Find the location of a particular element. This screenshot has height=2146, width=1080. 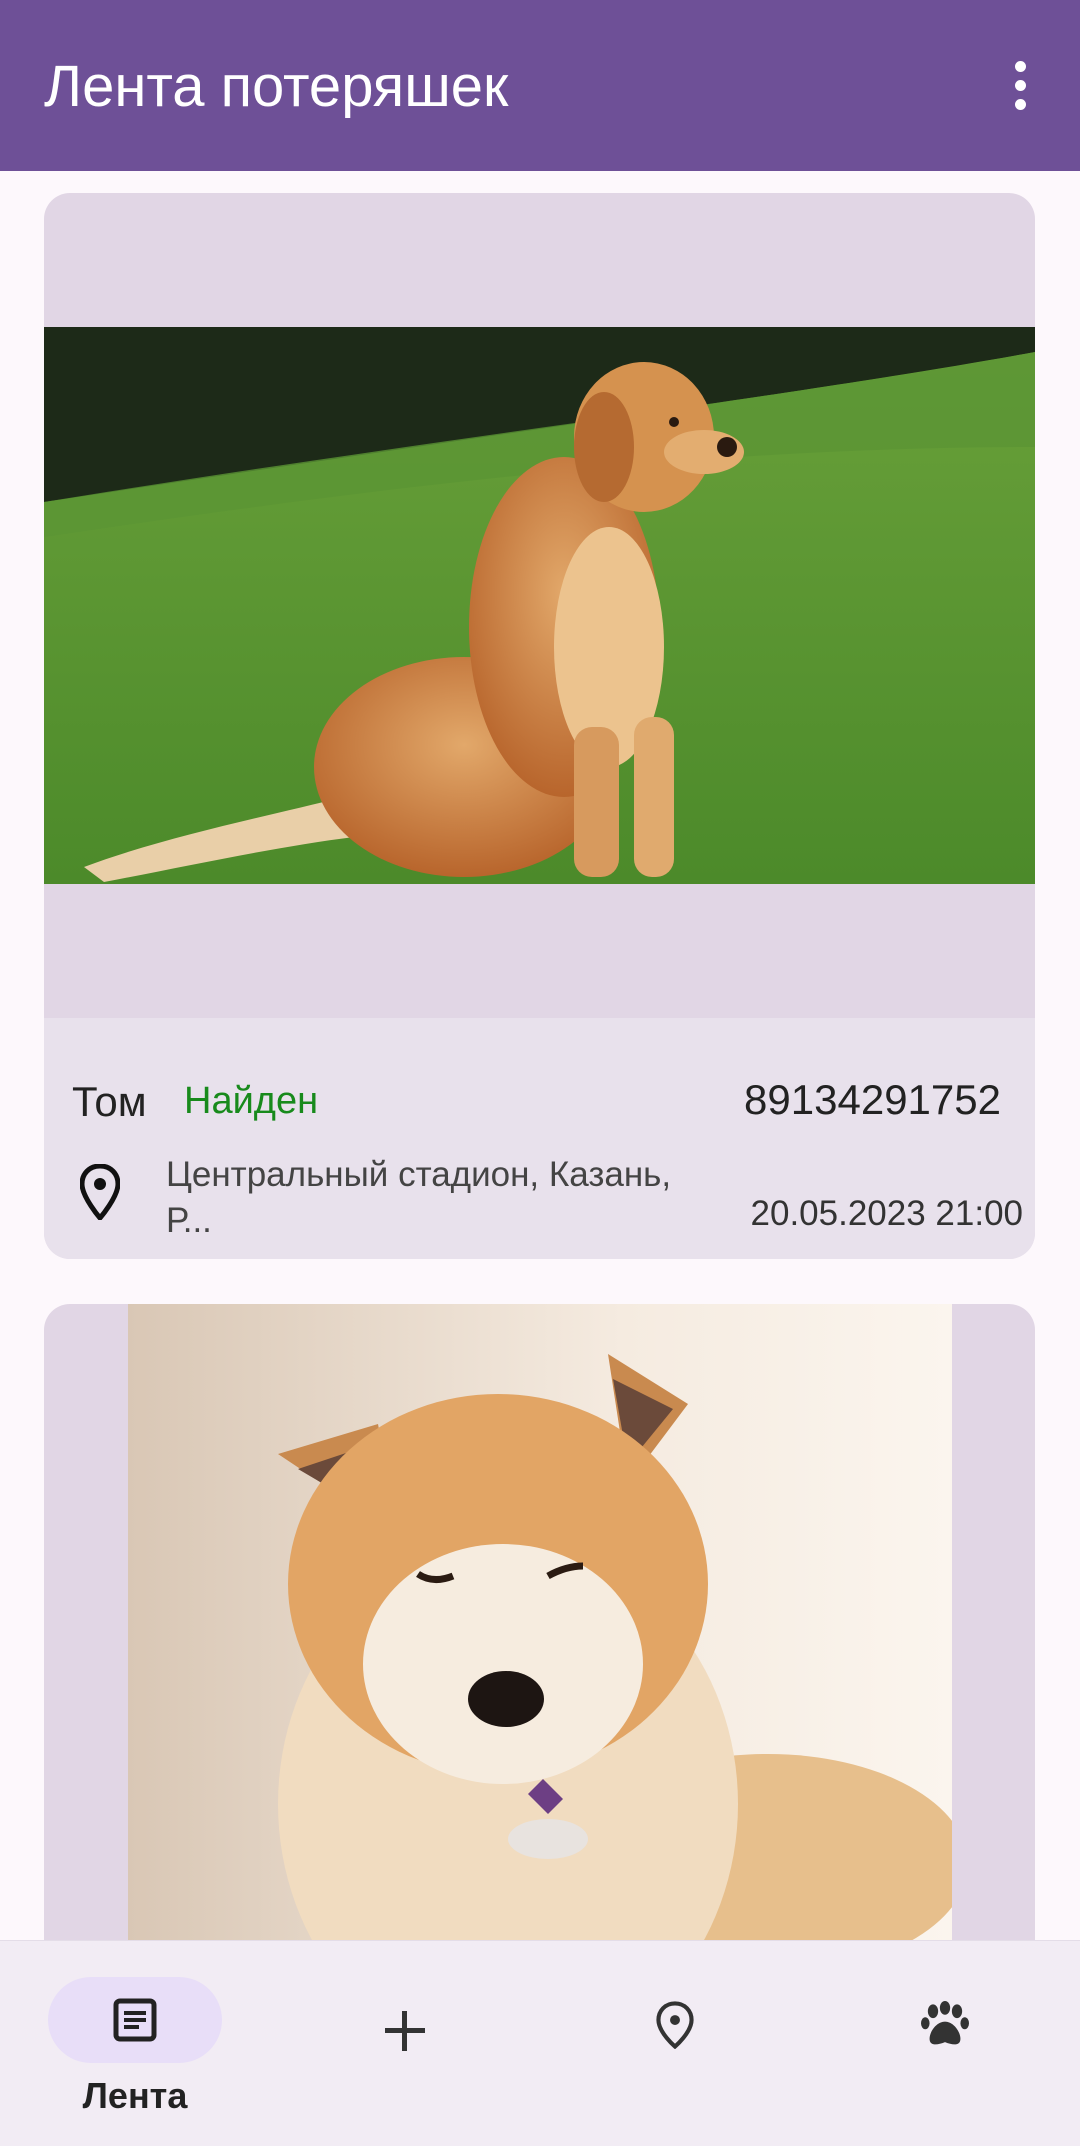

add-icon is located at coordinates (405, 2031).